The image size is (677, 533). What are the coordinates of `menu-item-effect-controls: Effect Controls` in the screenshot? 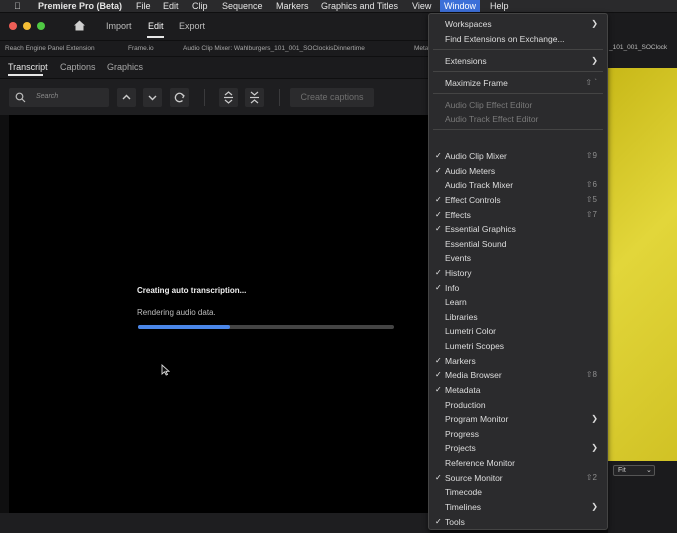 It's located at (473, 200).